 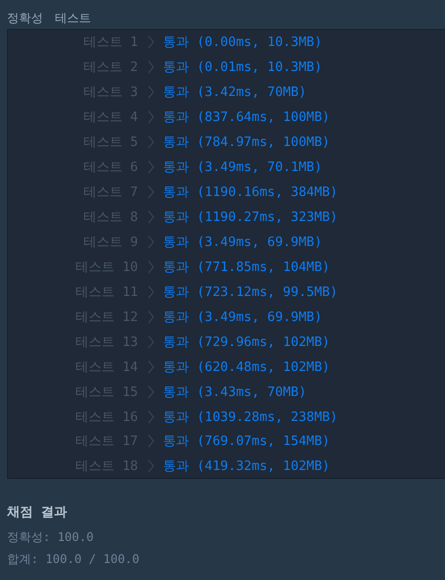 I want to click on test-result: 통과 (419.32ms, 102MB), so click(x=246, y=467).